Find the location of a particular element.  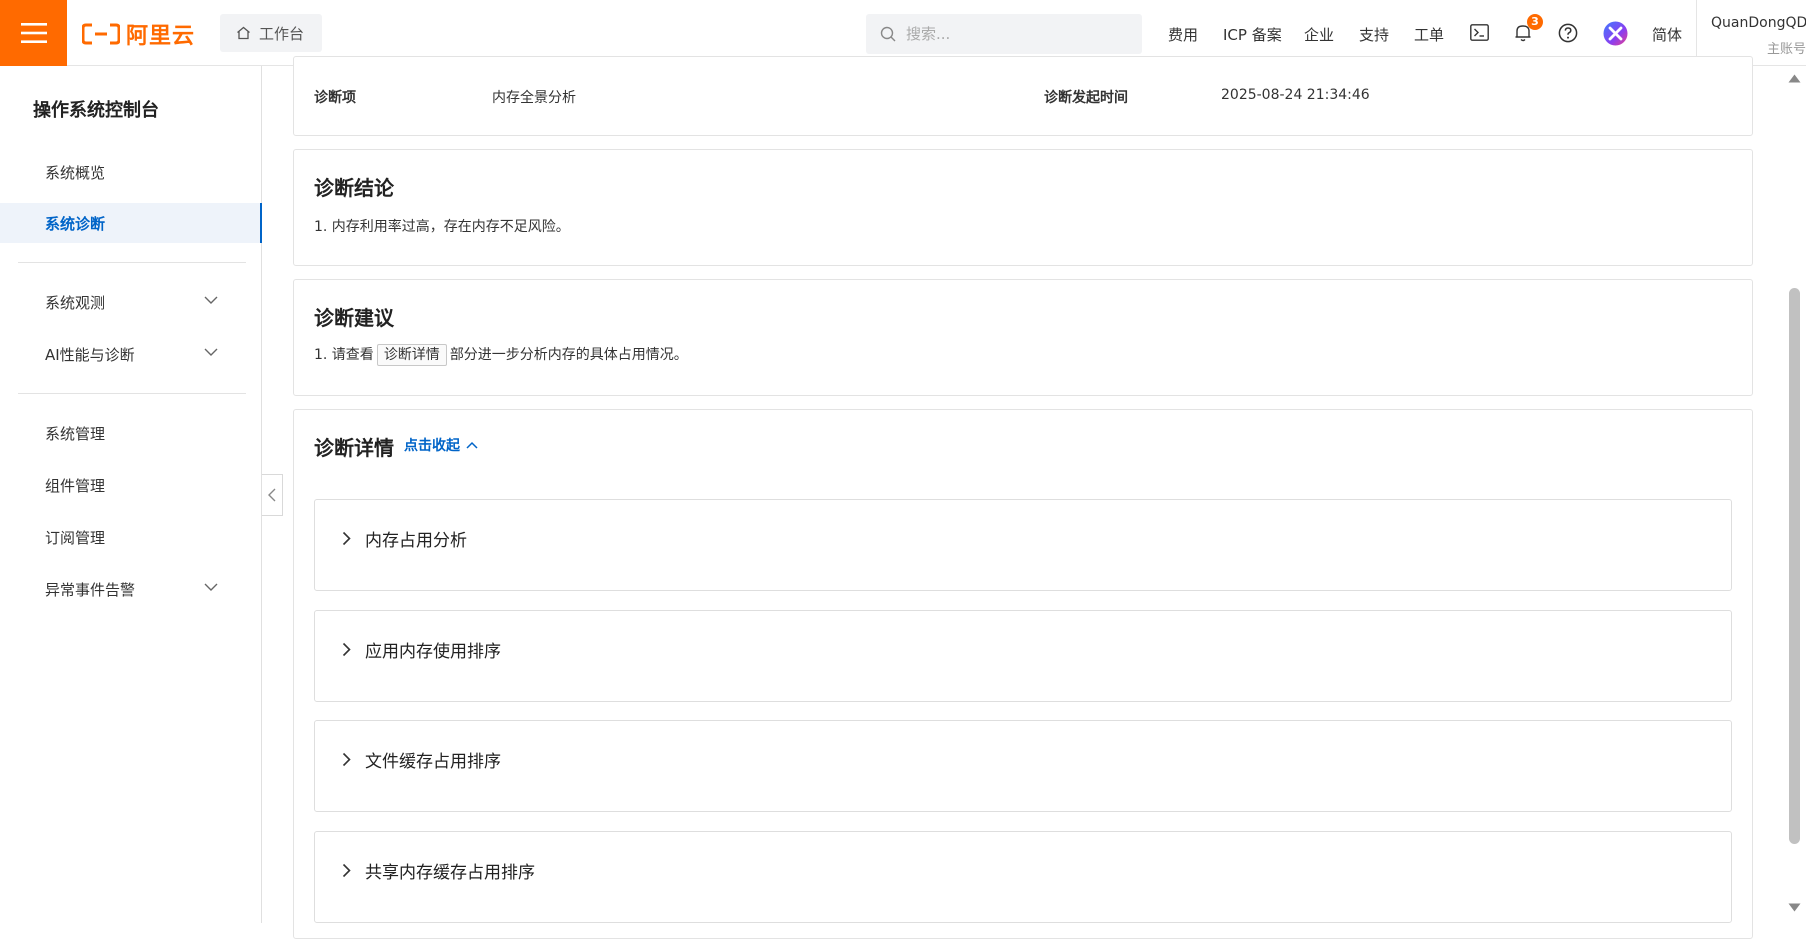

sidebar-item-label: 系统概览 is located at coordinates (75, 172).